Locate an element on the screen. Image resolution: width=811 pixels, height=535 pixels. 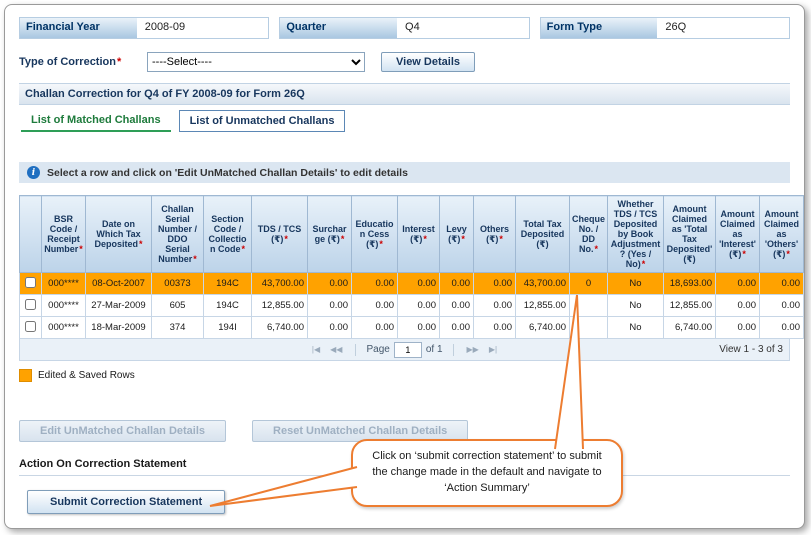
column-header: Education Cess (₹)* is located at coordinates (374, 234).